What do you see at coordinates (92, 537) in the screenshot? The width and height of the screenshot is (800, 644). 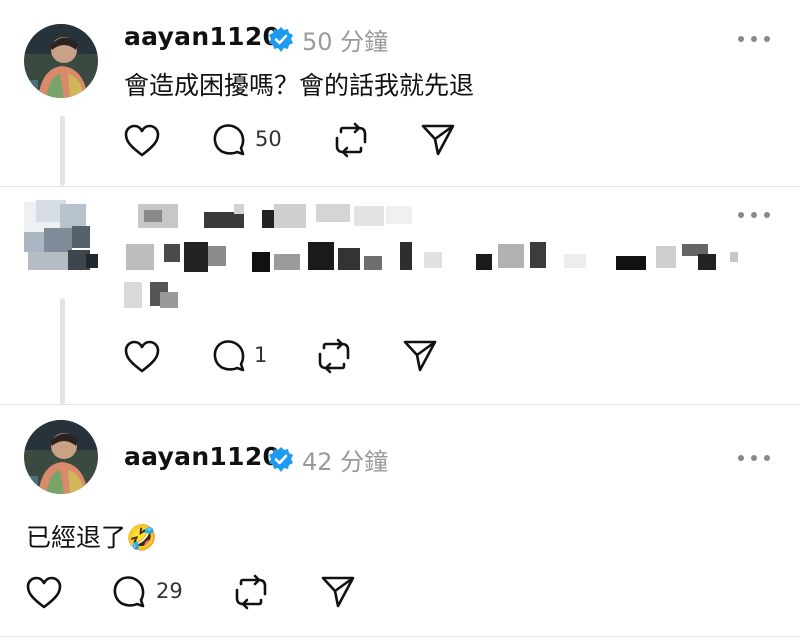 I see `post-text: 已經退了🤣` at bounding box center [92, 537].